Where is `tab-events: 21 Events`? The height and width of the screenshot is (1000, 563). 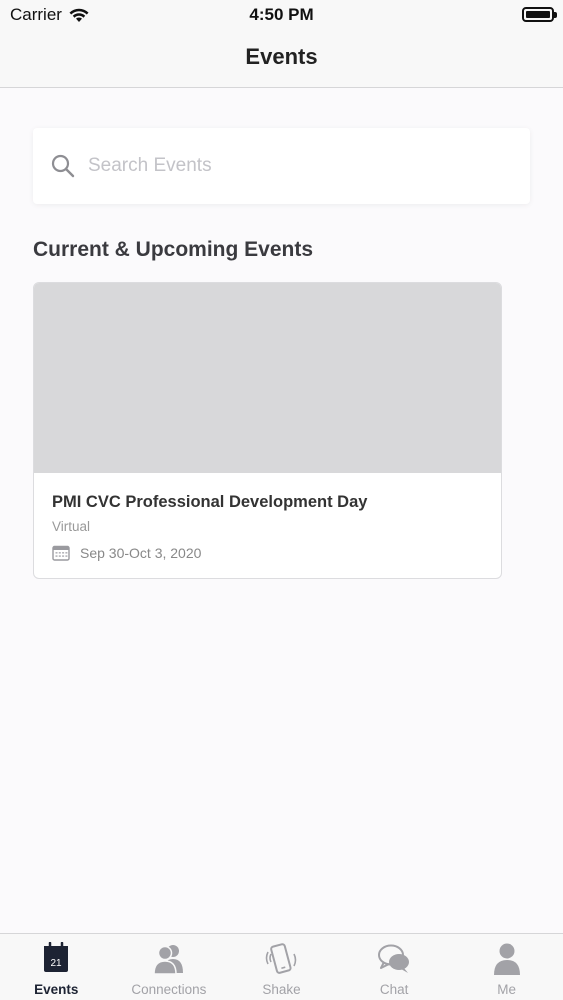 tab-events: 21 Events is located at coordinates (56, 967).